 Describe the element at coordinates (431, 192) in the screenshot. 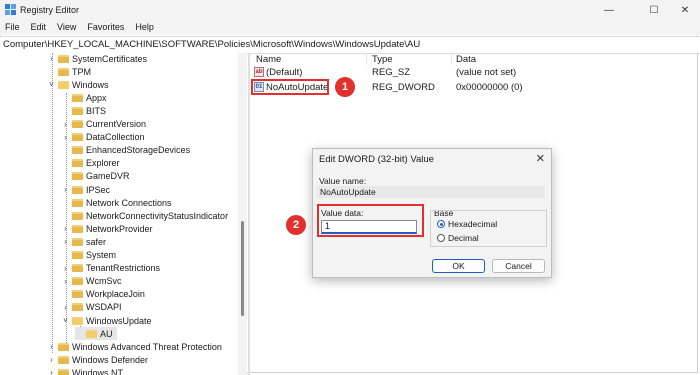

I see `value-name-field: NoAutoUpdate` at that location.